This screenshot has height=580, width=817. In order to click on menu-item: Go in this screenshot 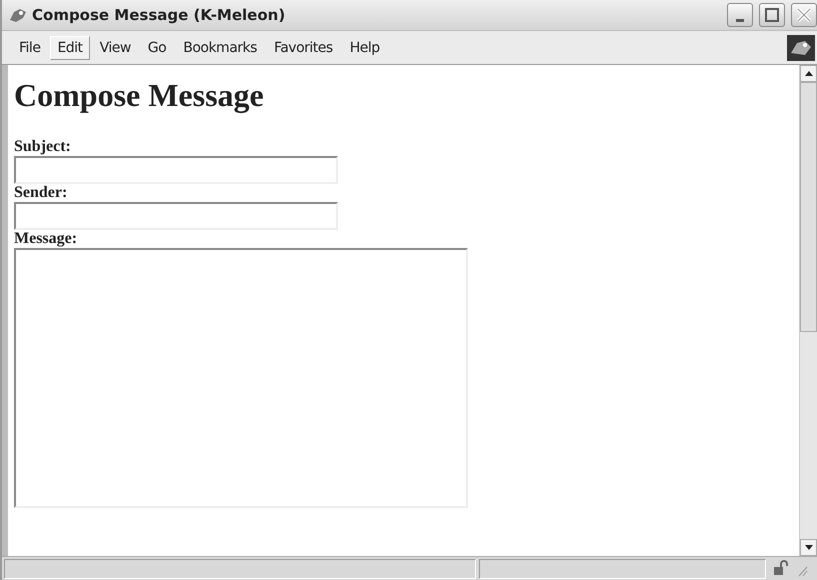, I will do `click(157, 48)`.